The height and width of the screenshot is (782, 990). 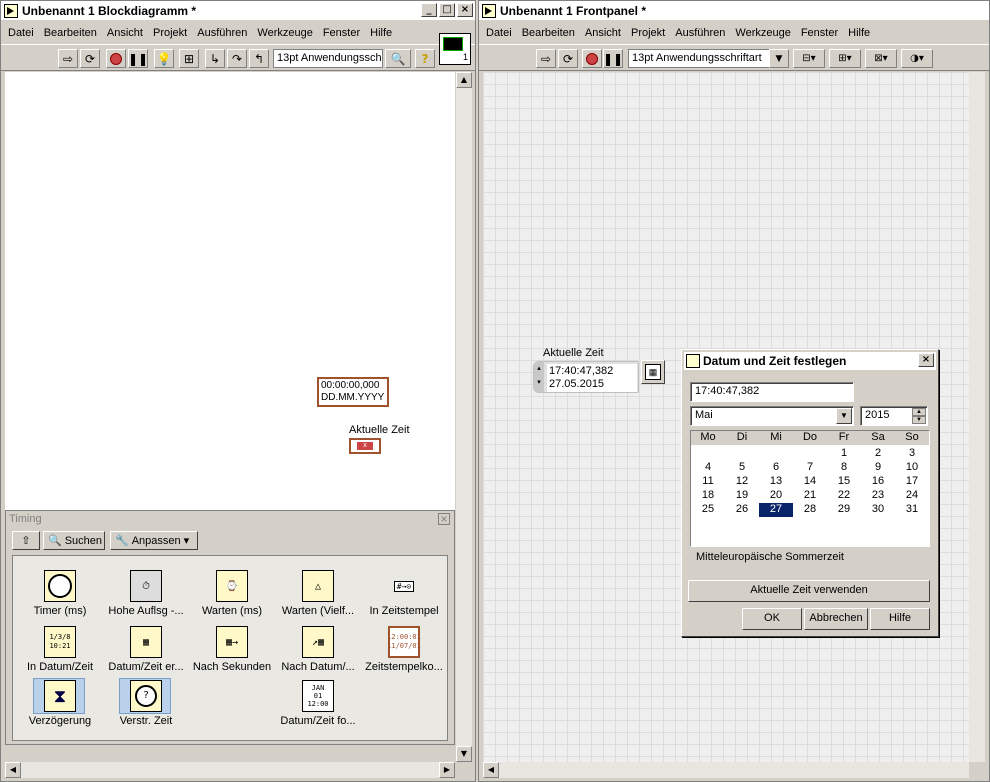 What do you see at coordinates (60, 703) in the screenshot?
I see `palette-item-delay: ⧗ Verzögerung` at bounding box center [60, 703].